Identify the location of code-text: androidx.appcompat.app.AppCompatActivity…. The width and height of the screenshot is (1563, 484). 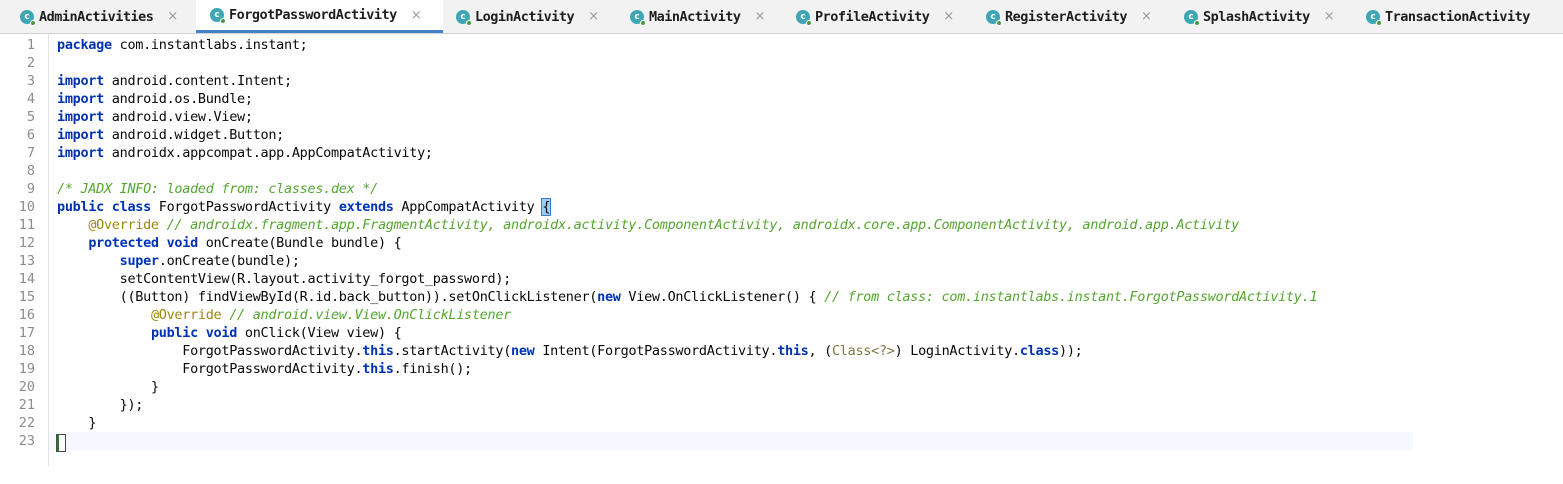
(268, 153).